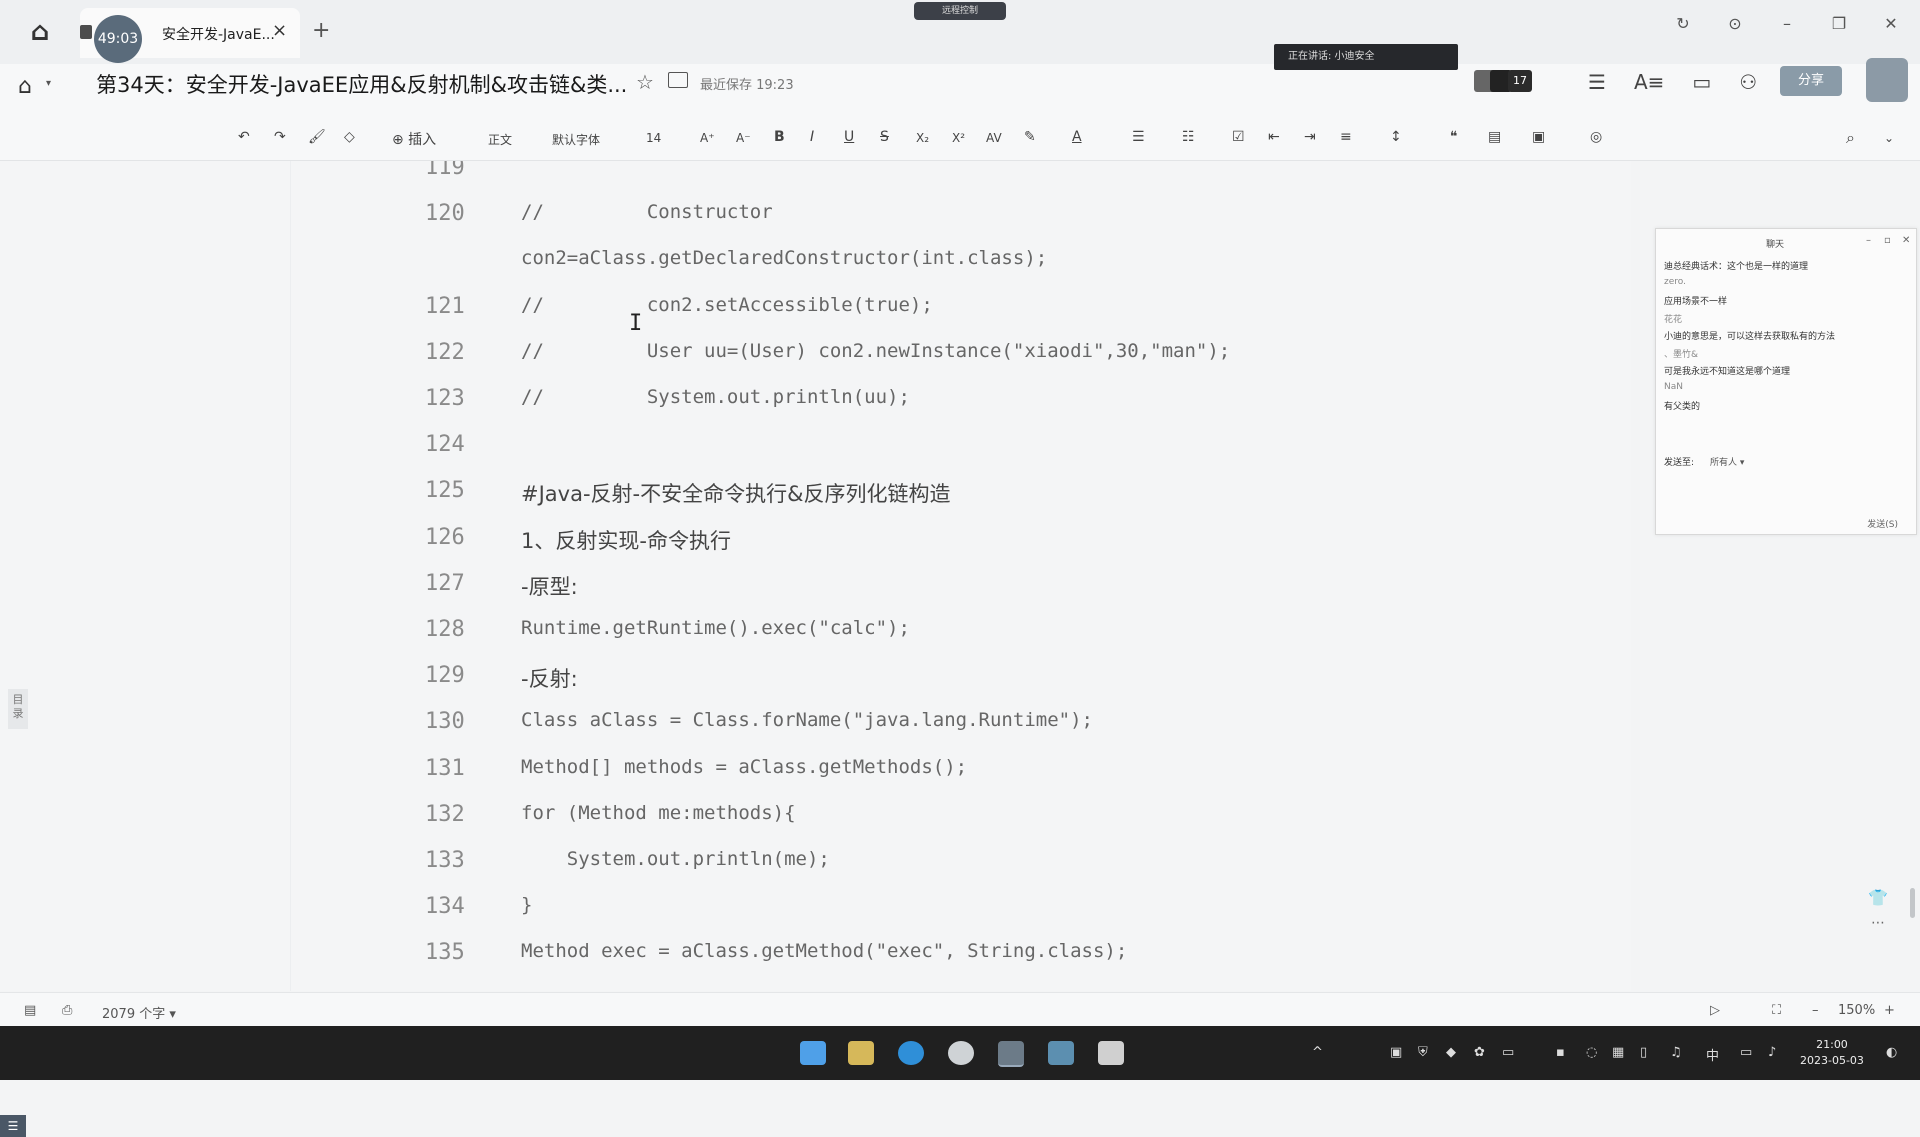 The height and width of the screenshot is (1137, 1920). Describe the element at coordinates (911, 1053) in the screenshot. I see `edge-icon` at that location.